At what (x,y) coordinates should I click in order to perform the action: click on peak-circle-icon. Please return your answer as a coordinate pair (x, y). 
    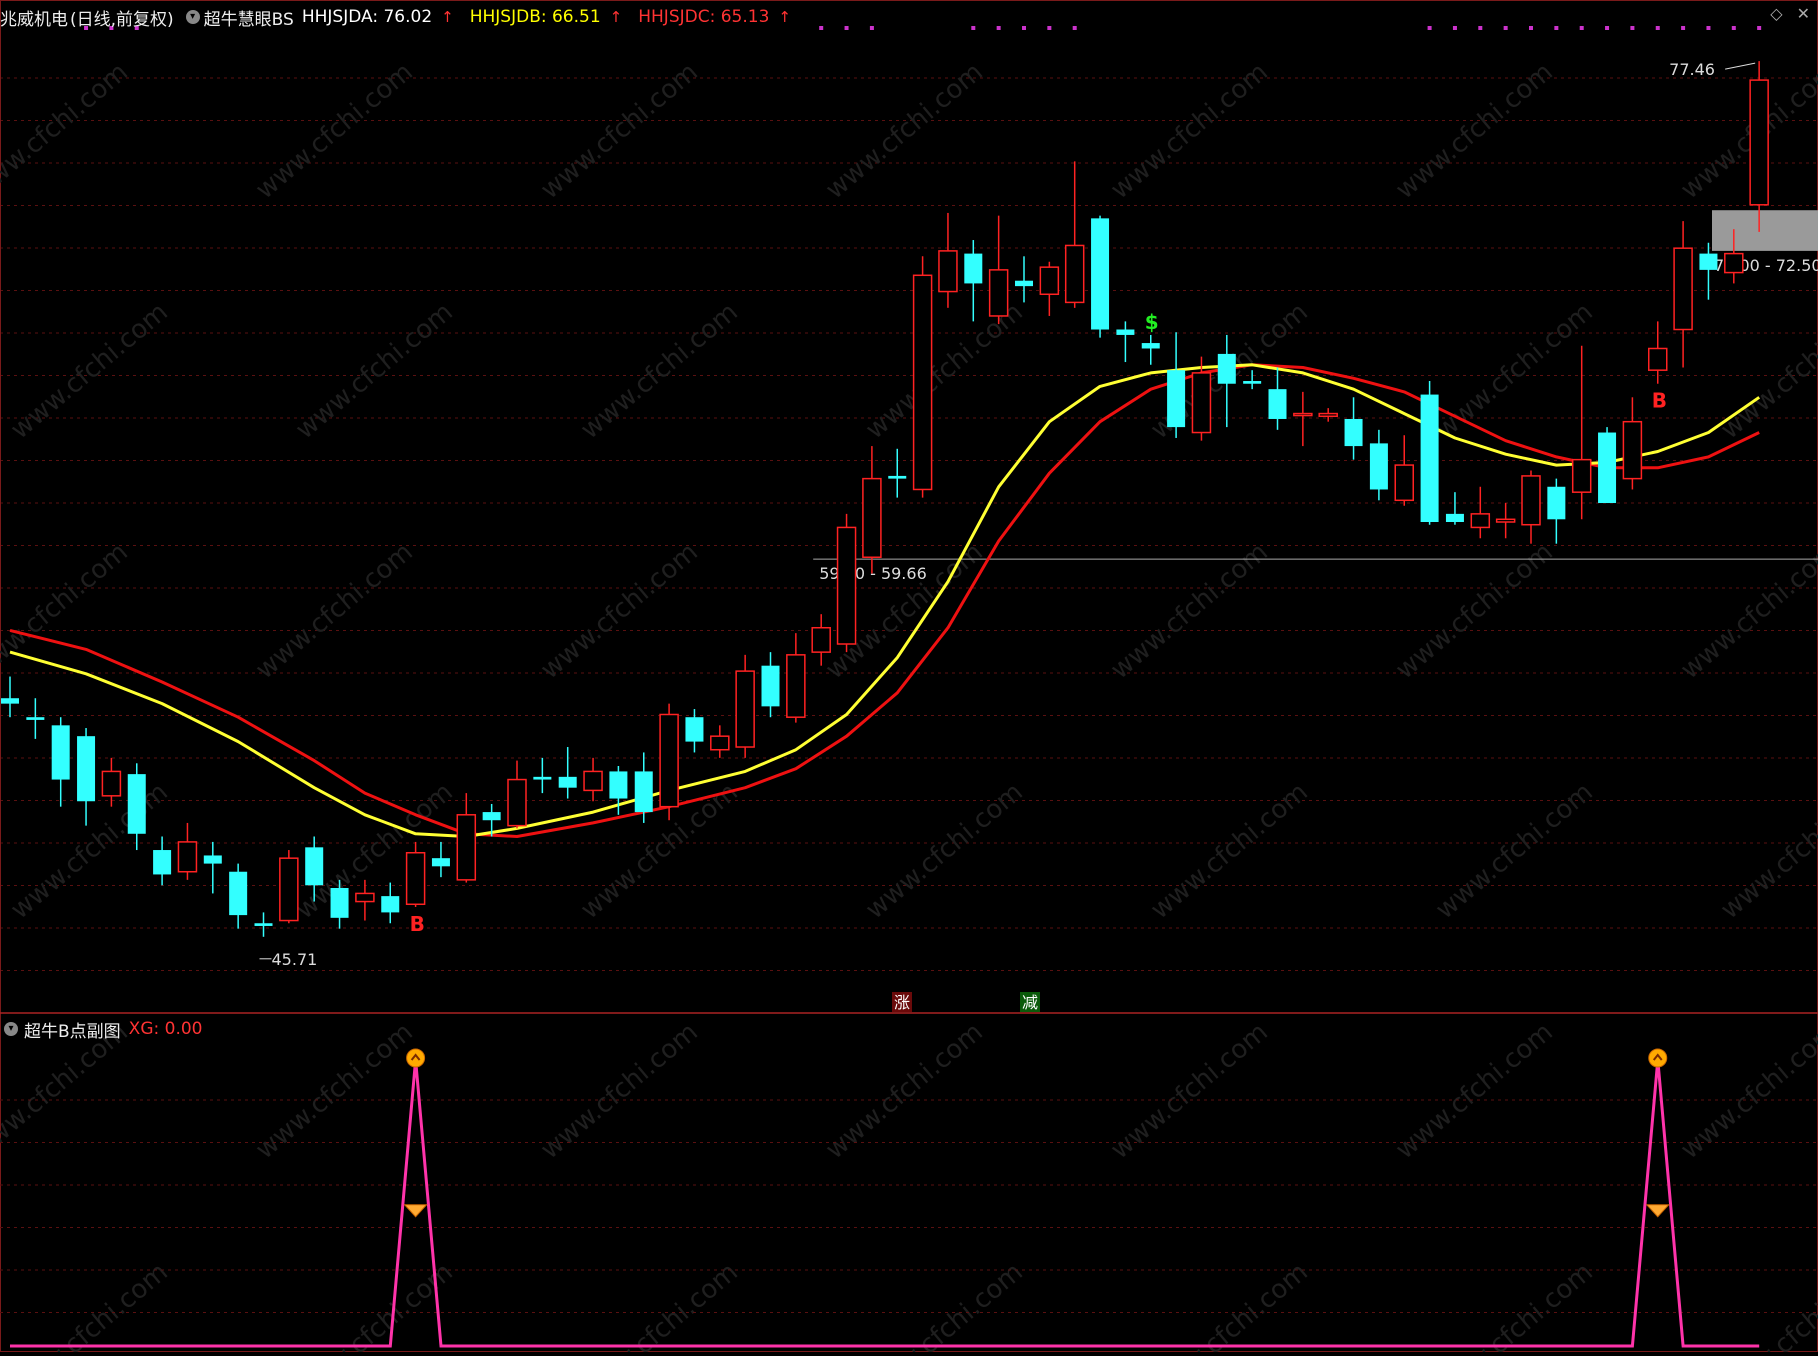
    Looking at the image, I should click on (1658, 1058).